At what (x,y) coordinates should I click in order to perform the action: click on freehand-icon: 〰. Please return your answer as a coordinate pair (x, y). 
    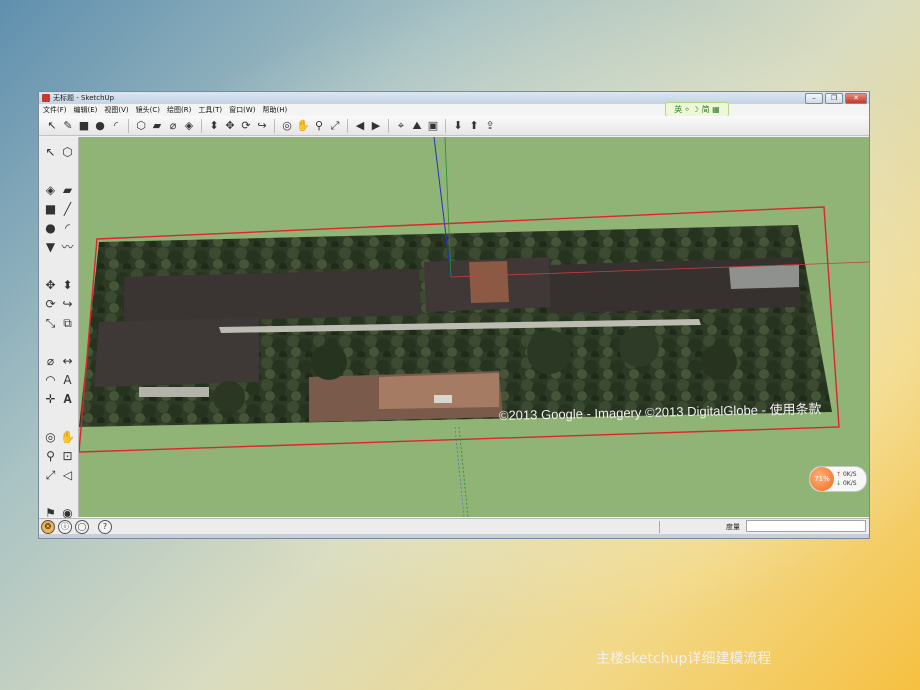
    Looking at the image, I should click on (67, 246).